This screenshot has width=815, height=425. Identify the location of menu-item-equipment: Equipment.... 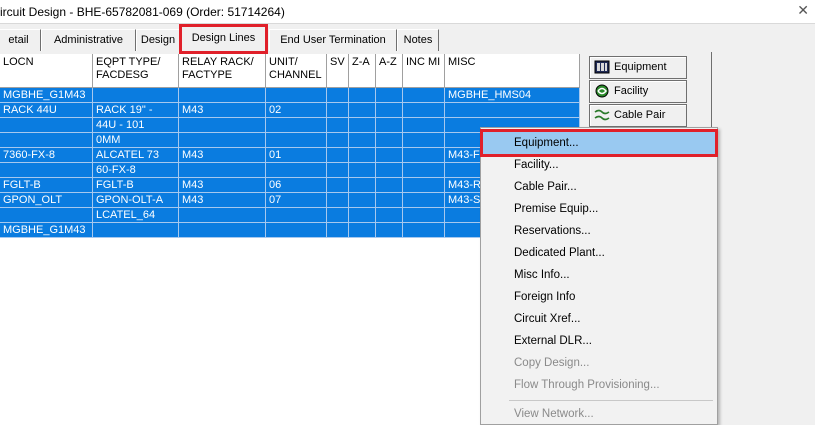
(599, 143).